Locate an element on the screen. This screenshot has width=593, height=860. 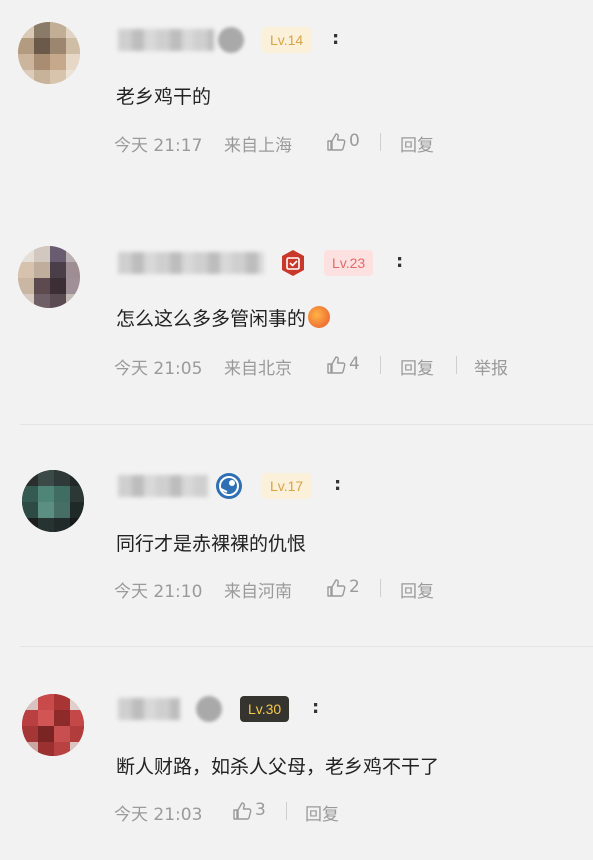
like-icon is located at coordinates (242, 811).